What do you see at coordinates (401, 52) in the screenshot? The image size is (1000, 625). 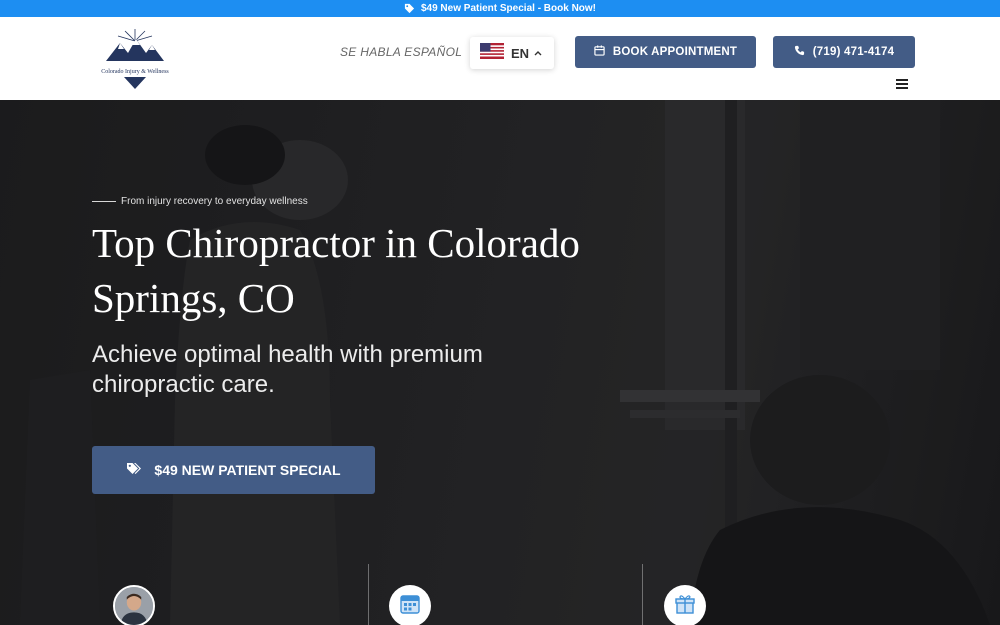 I see `habla-espanol-text: SE HABLA ESPAÑOL` at bounding box center [401, 52].